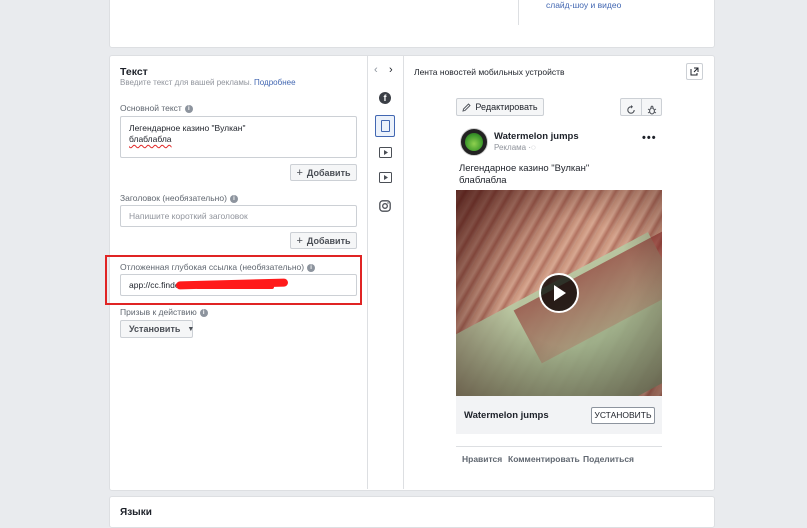 The image size is (807, 528). I want to click on facebook-logo: f, so click(385, 98).